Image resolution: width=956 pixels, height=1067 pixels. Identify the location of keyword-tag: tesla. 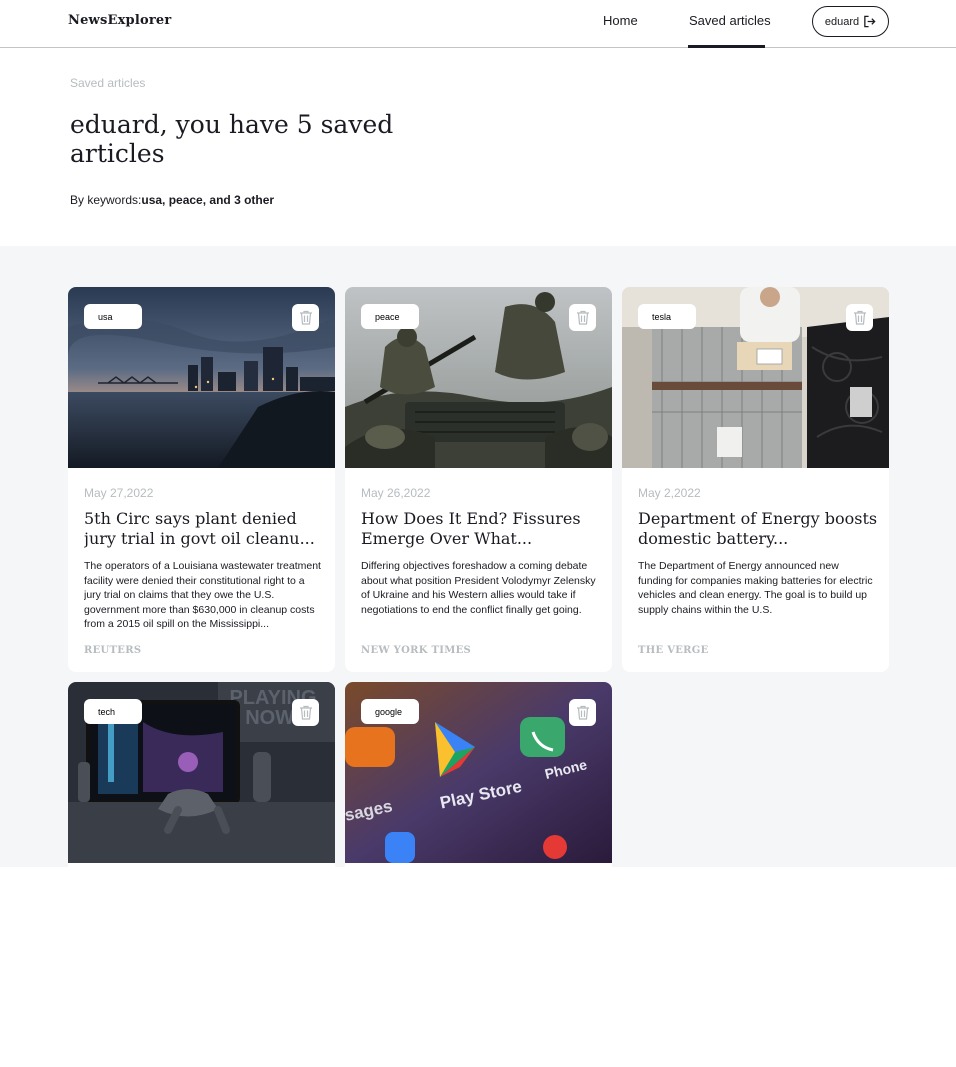
(667, 316).